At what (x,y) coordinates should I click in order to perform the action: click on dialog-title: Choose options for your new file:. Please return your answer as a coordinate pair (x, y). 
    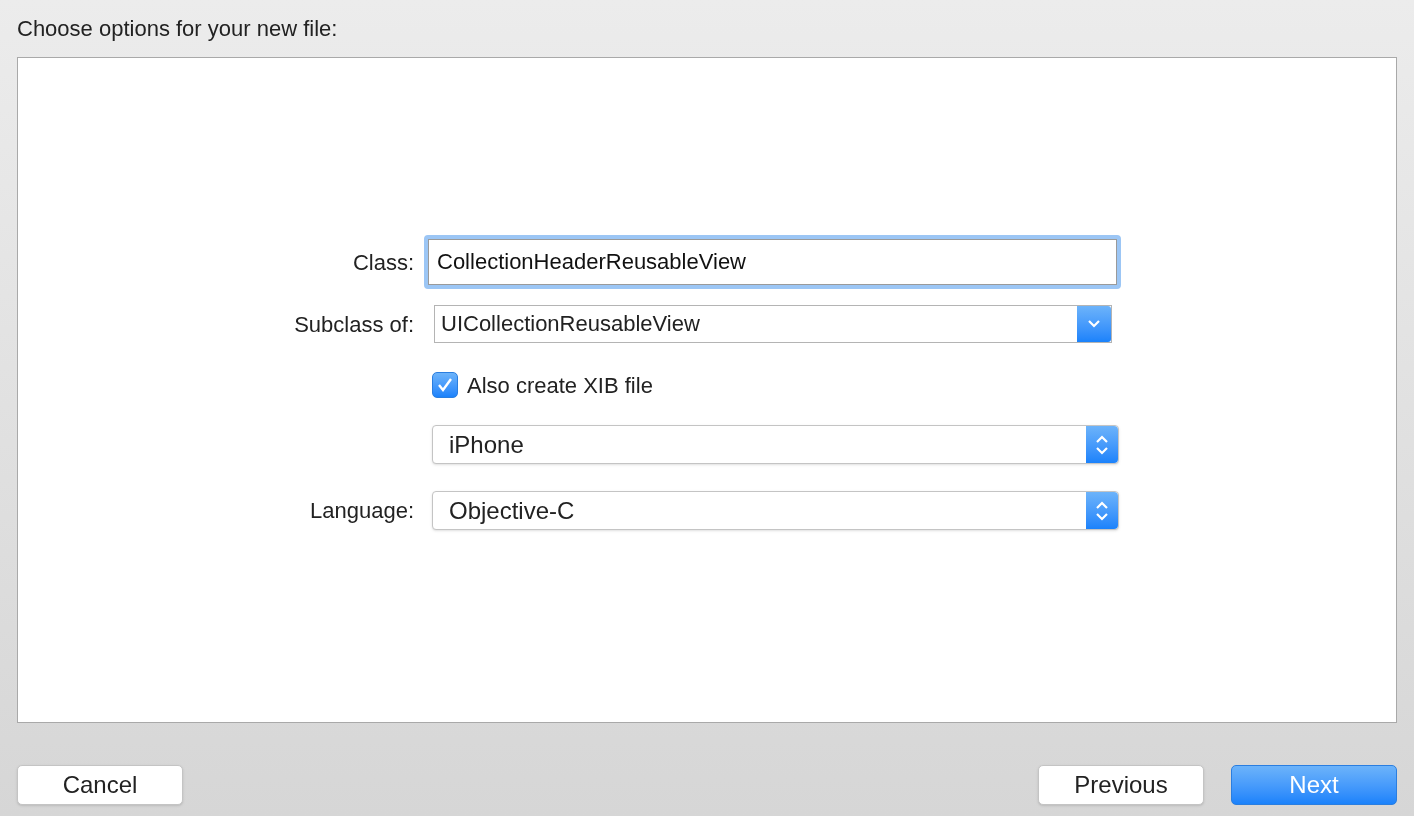
    Looking at the image, I should click on (177, 28).